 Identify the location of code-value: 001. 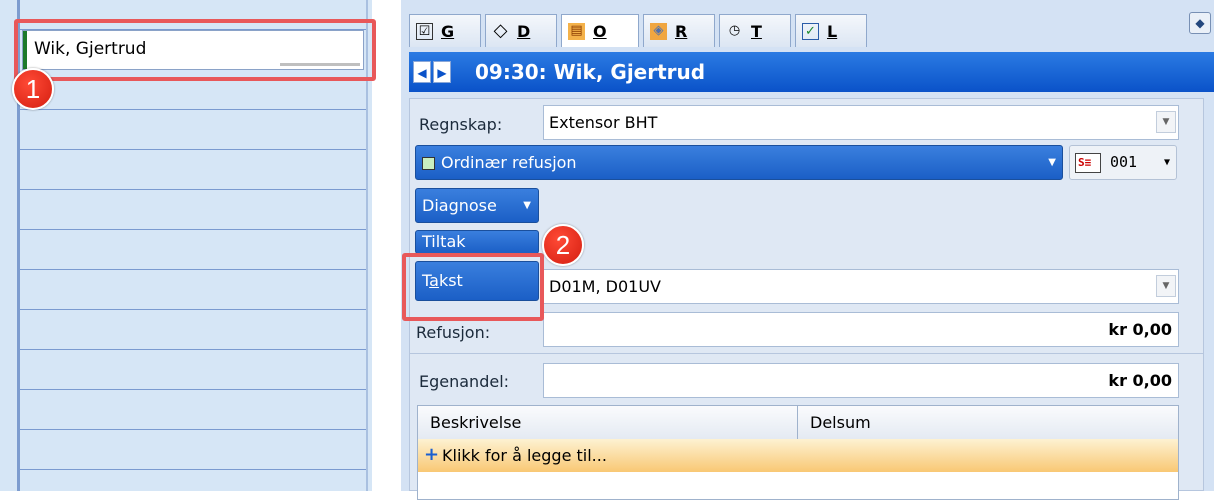
(1124, 162).